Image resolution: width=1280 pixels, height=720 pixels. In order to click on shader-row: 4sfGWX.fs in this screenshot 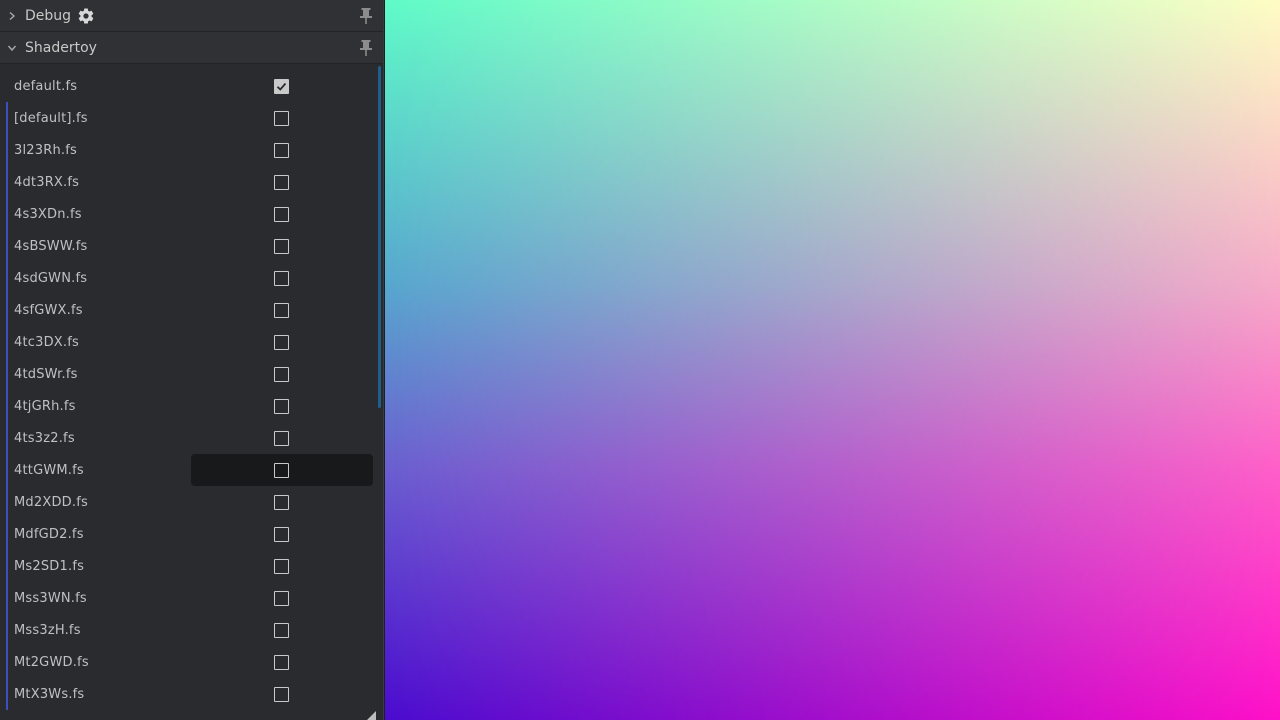, I will do `click(188, 310)`.